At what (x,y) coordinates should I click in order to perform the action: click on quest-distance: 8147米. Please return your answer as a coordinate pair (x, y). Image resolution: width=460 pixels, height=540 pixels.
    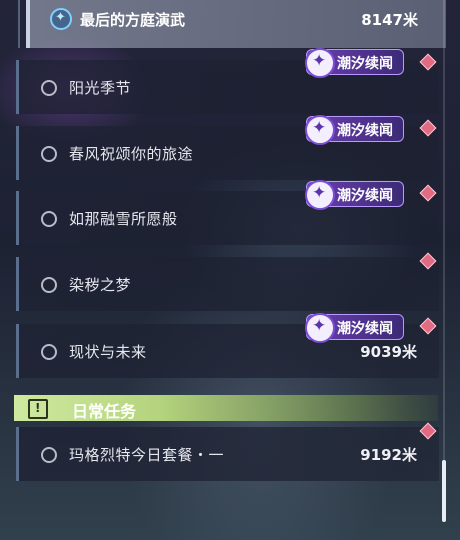
    Looking at the image, I should click on (389, 20).